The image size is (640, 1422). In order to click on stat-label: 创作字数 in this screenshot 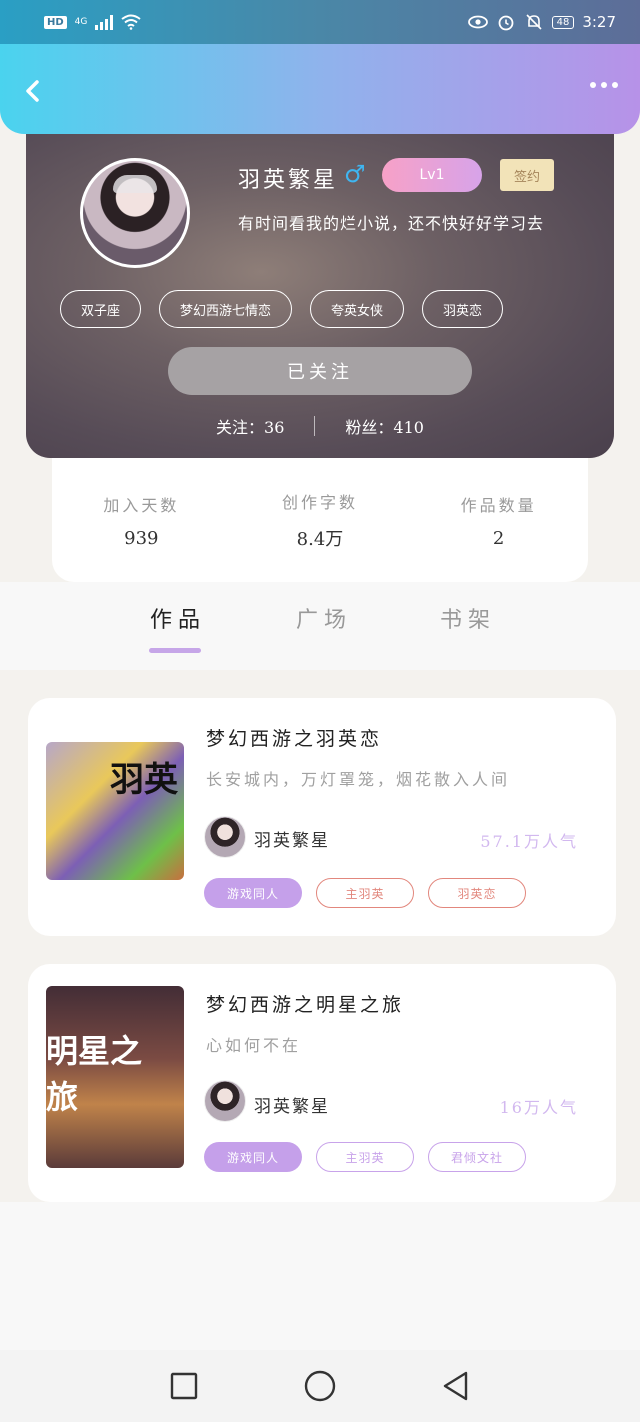, I will do `click(319, 502)`.